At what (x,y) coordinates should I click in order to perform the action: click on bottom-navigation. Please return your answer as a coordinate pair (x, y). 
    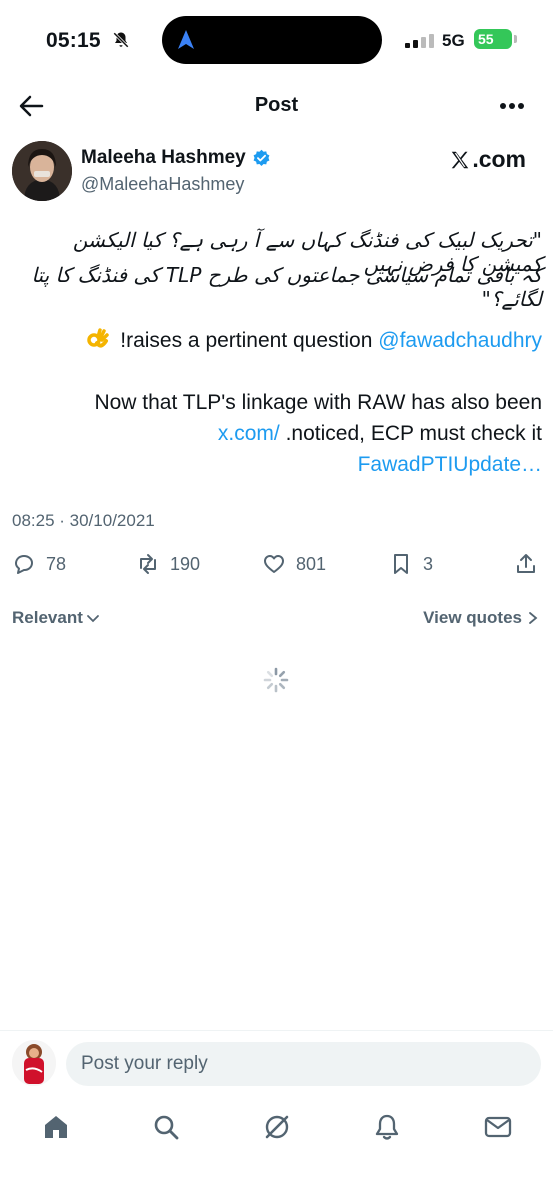
    Looking at the image, I should click on (276, 1128).